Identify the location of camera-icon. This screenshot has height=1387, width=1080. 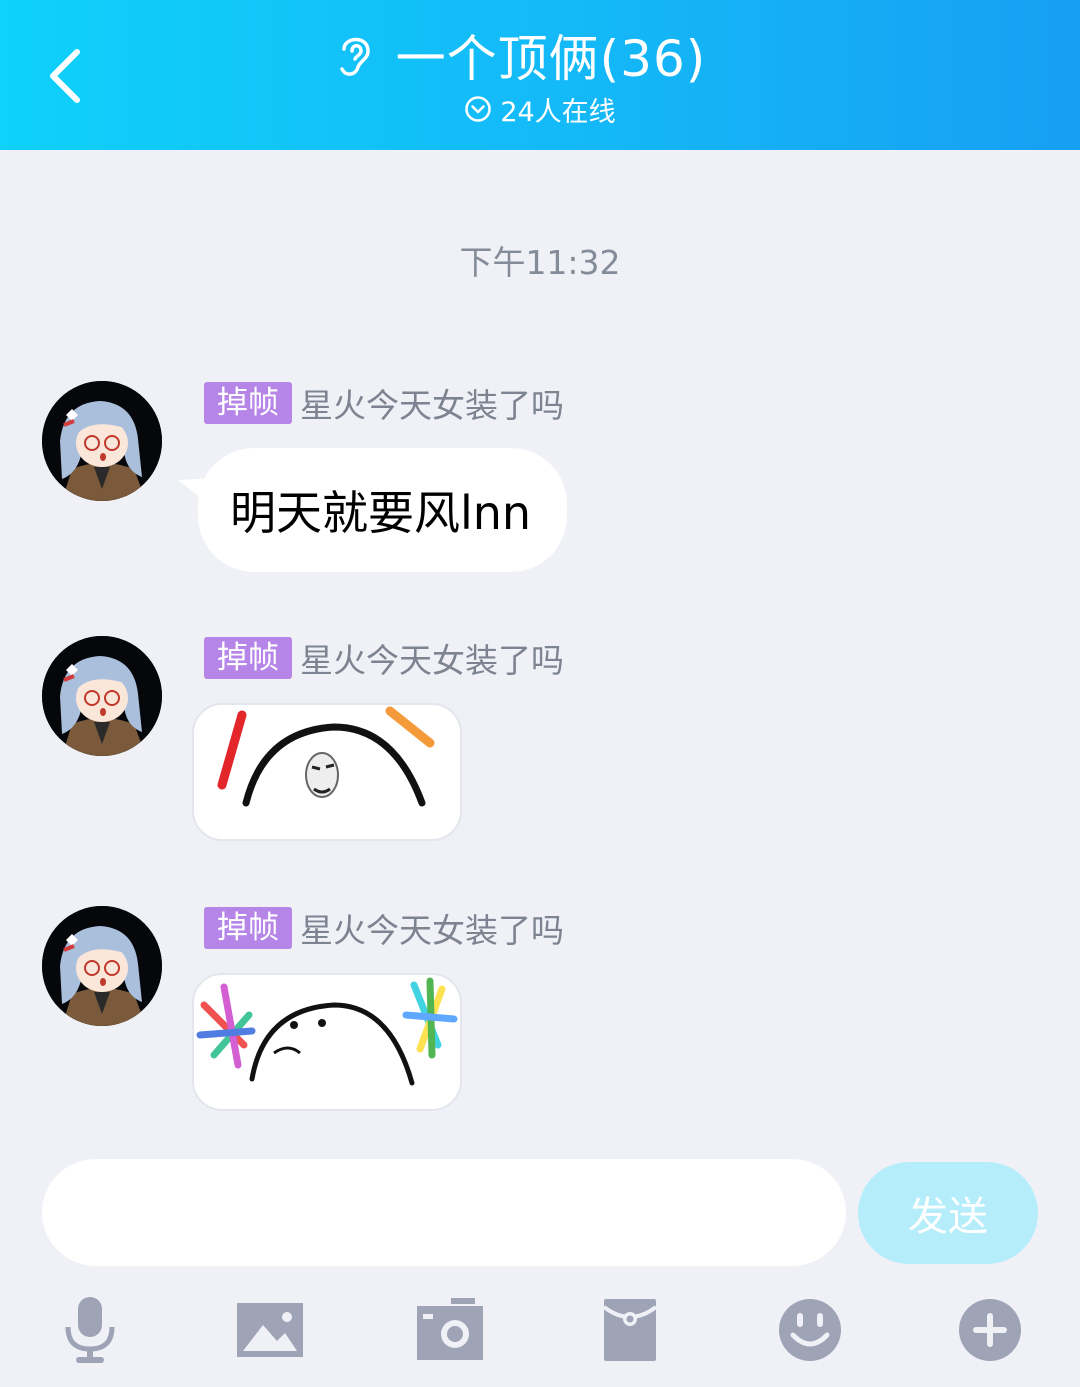
(450, 1329).